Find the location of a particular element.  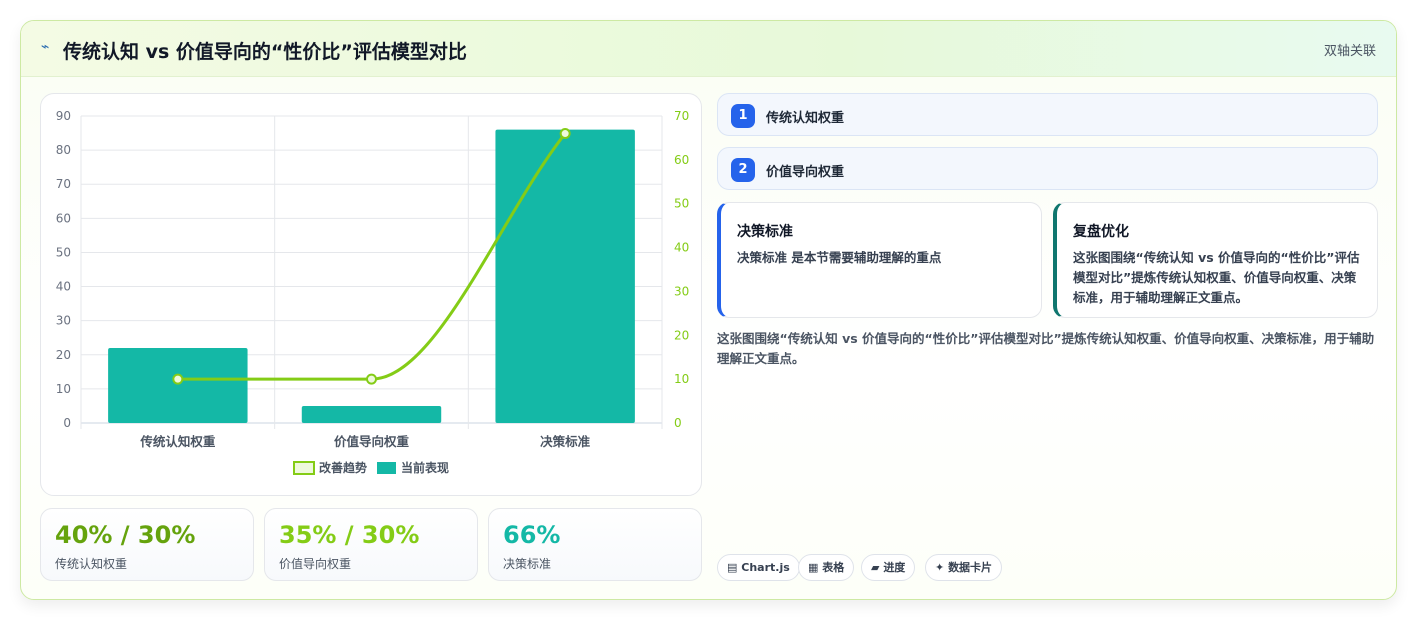

y-left-tick-label: 50 is located at coordinates (63, 252).